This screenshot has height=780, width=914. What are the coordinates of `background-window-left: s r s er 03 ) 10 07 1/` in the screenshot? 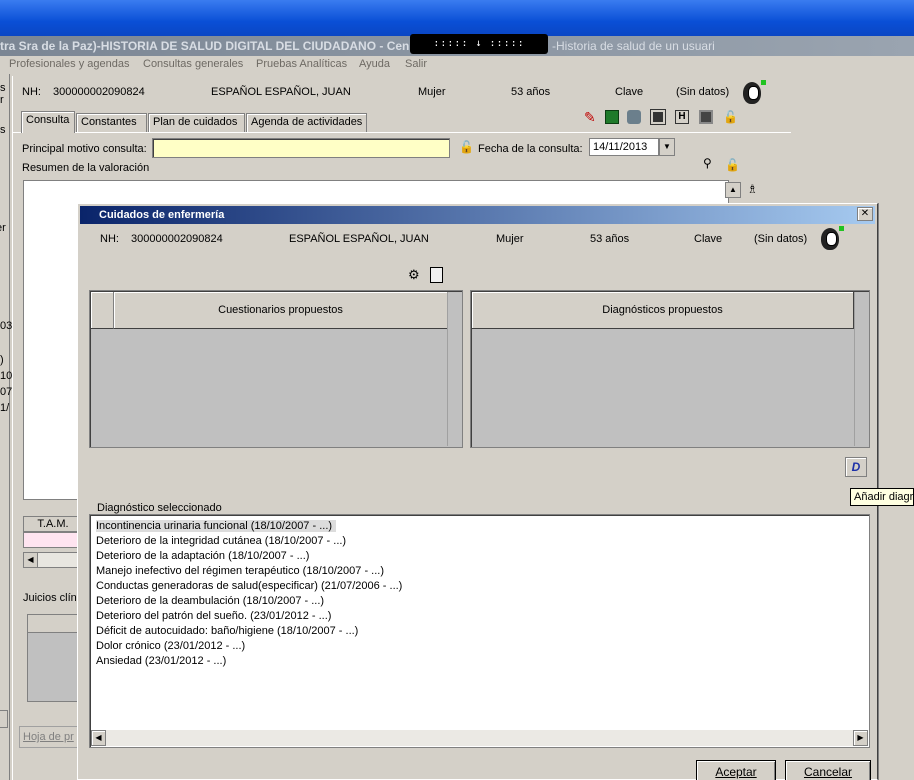 It's located at (6, 427).